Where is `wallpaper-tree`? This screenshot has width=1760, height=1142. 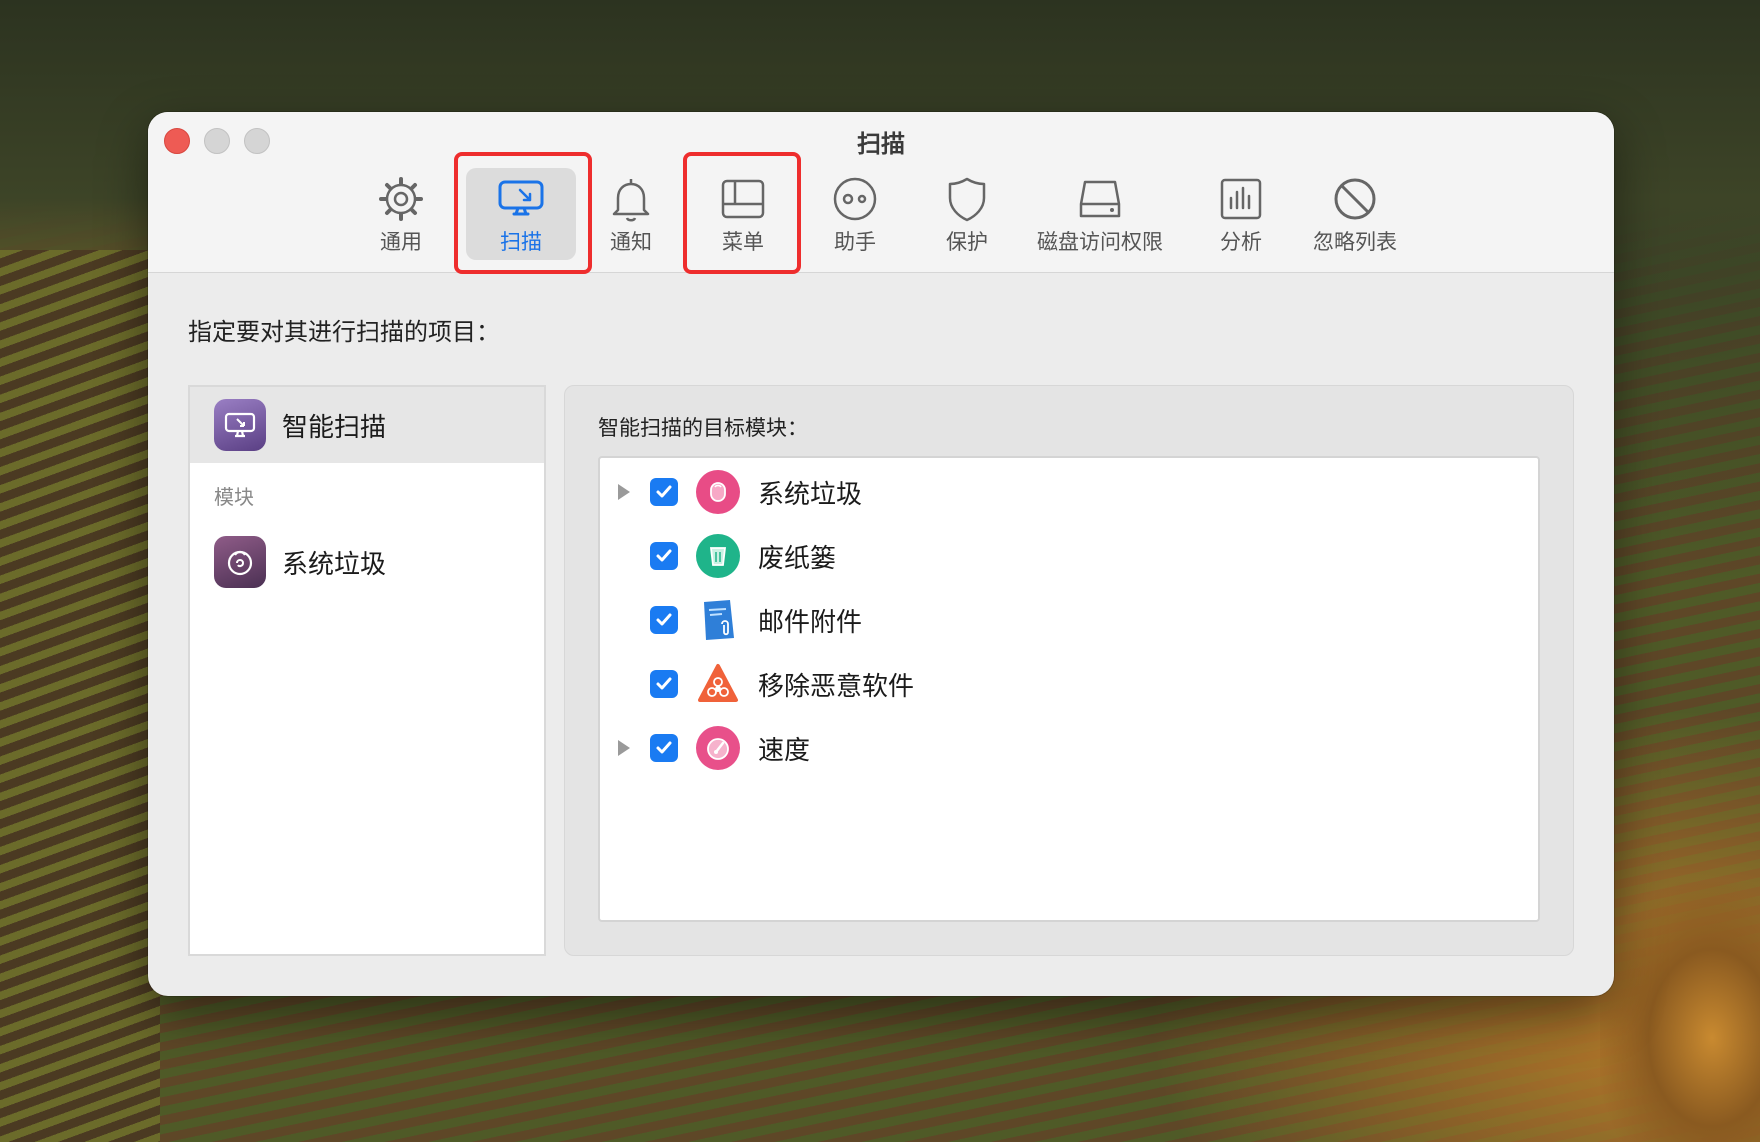
wallpaper-tree is located at coordinates (1680, 1012).